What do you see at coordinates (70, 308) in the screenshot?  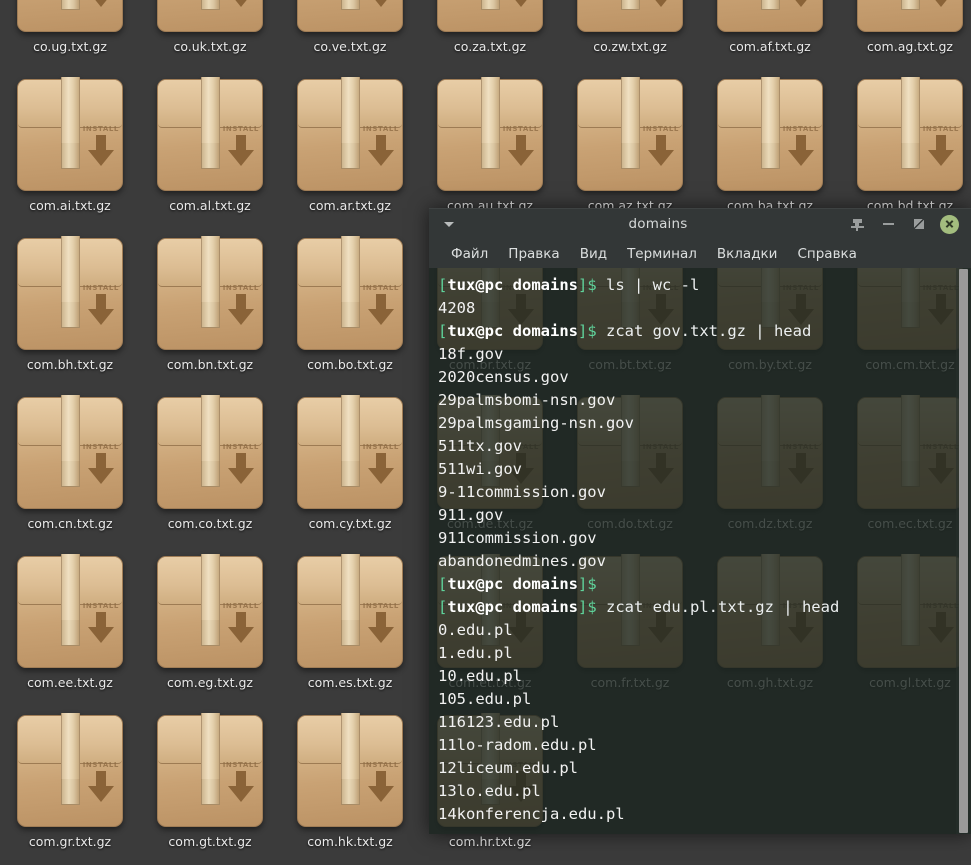 I see `desktop-file-icon: INSTALL com.bh.txt.gz` at bounding box center [70, 308].